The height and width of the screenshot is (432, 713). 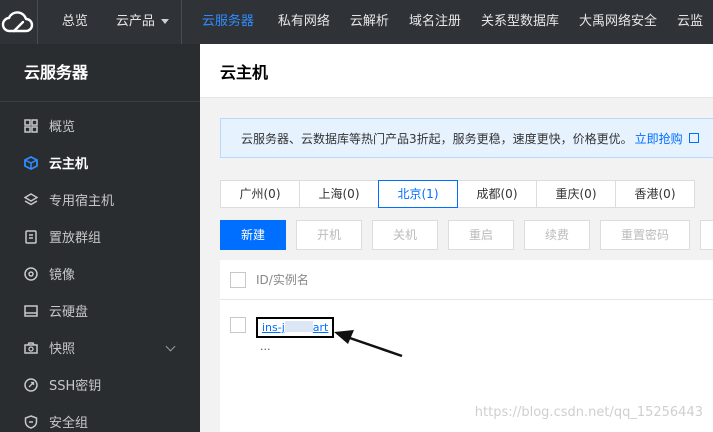 I want to click on select-all-checkbox, so click(x=238, y=279).